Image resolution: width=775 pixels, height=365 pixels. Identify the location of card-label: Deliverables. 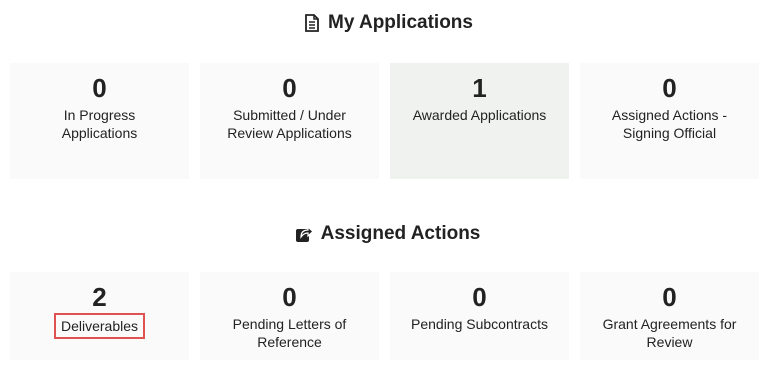
(99, 326).